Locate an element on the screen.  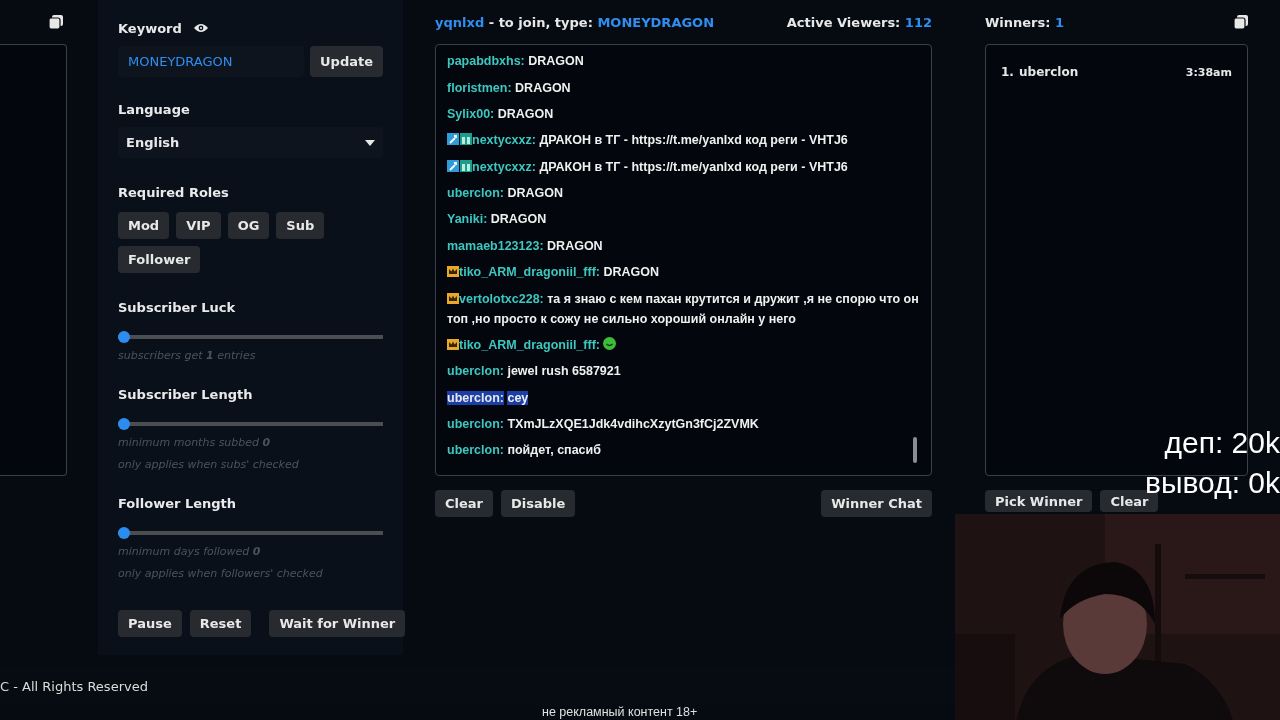
hint-text: subscribers get 1 entries is located at coordinates (187, 355).